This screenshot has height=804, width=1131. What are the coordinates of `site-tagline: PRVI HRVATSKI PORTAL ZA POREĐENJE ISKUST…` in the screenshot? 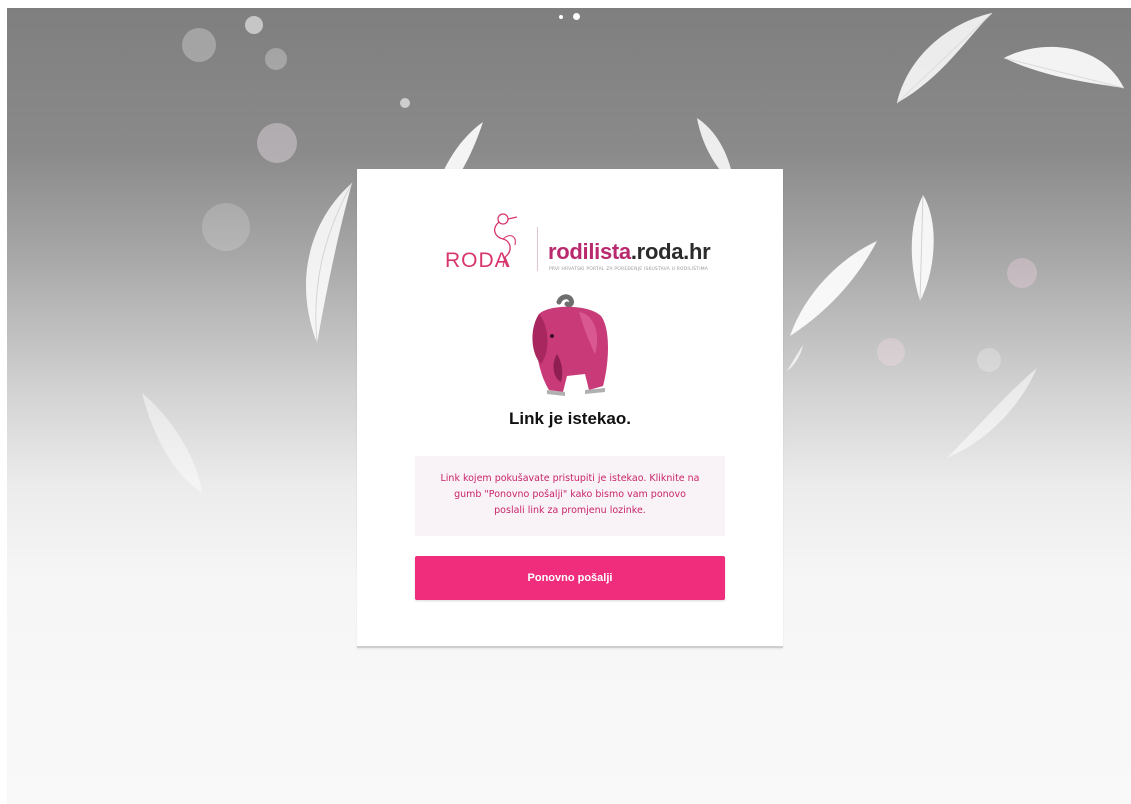 It's located at (629, 269).